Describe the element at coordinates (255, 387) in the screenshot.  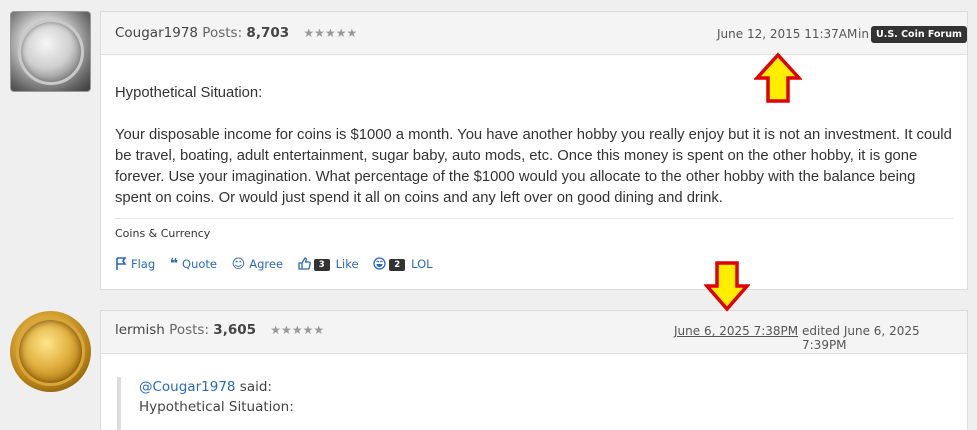
I see `quote-said: said:` at that location.